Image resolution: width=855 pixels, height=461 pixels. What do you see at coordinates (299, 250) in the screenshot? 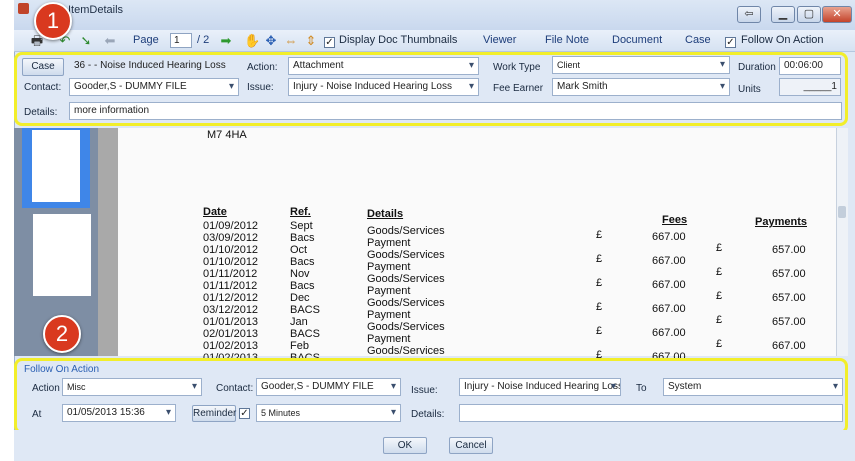
I see `statement-ref-cell: Oct` at bounding box center [299, 250].